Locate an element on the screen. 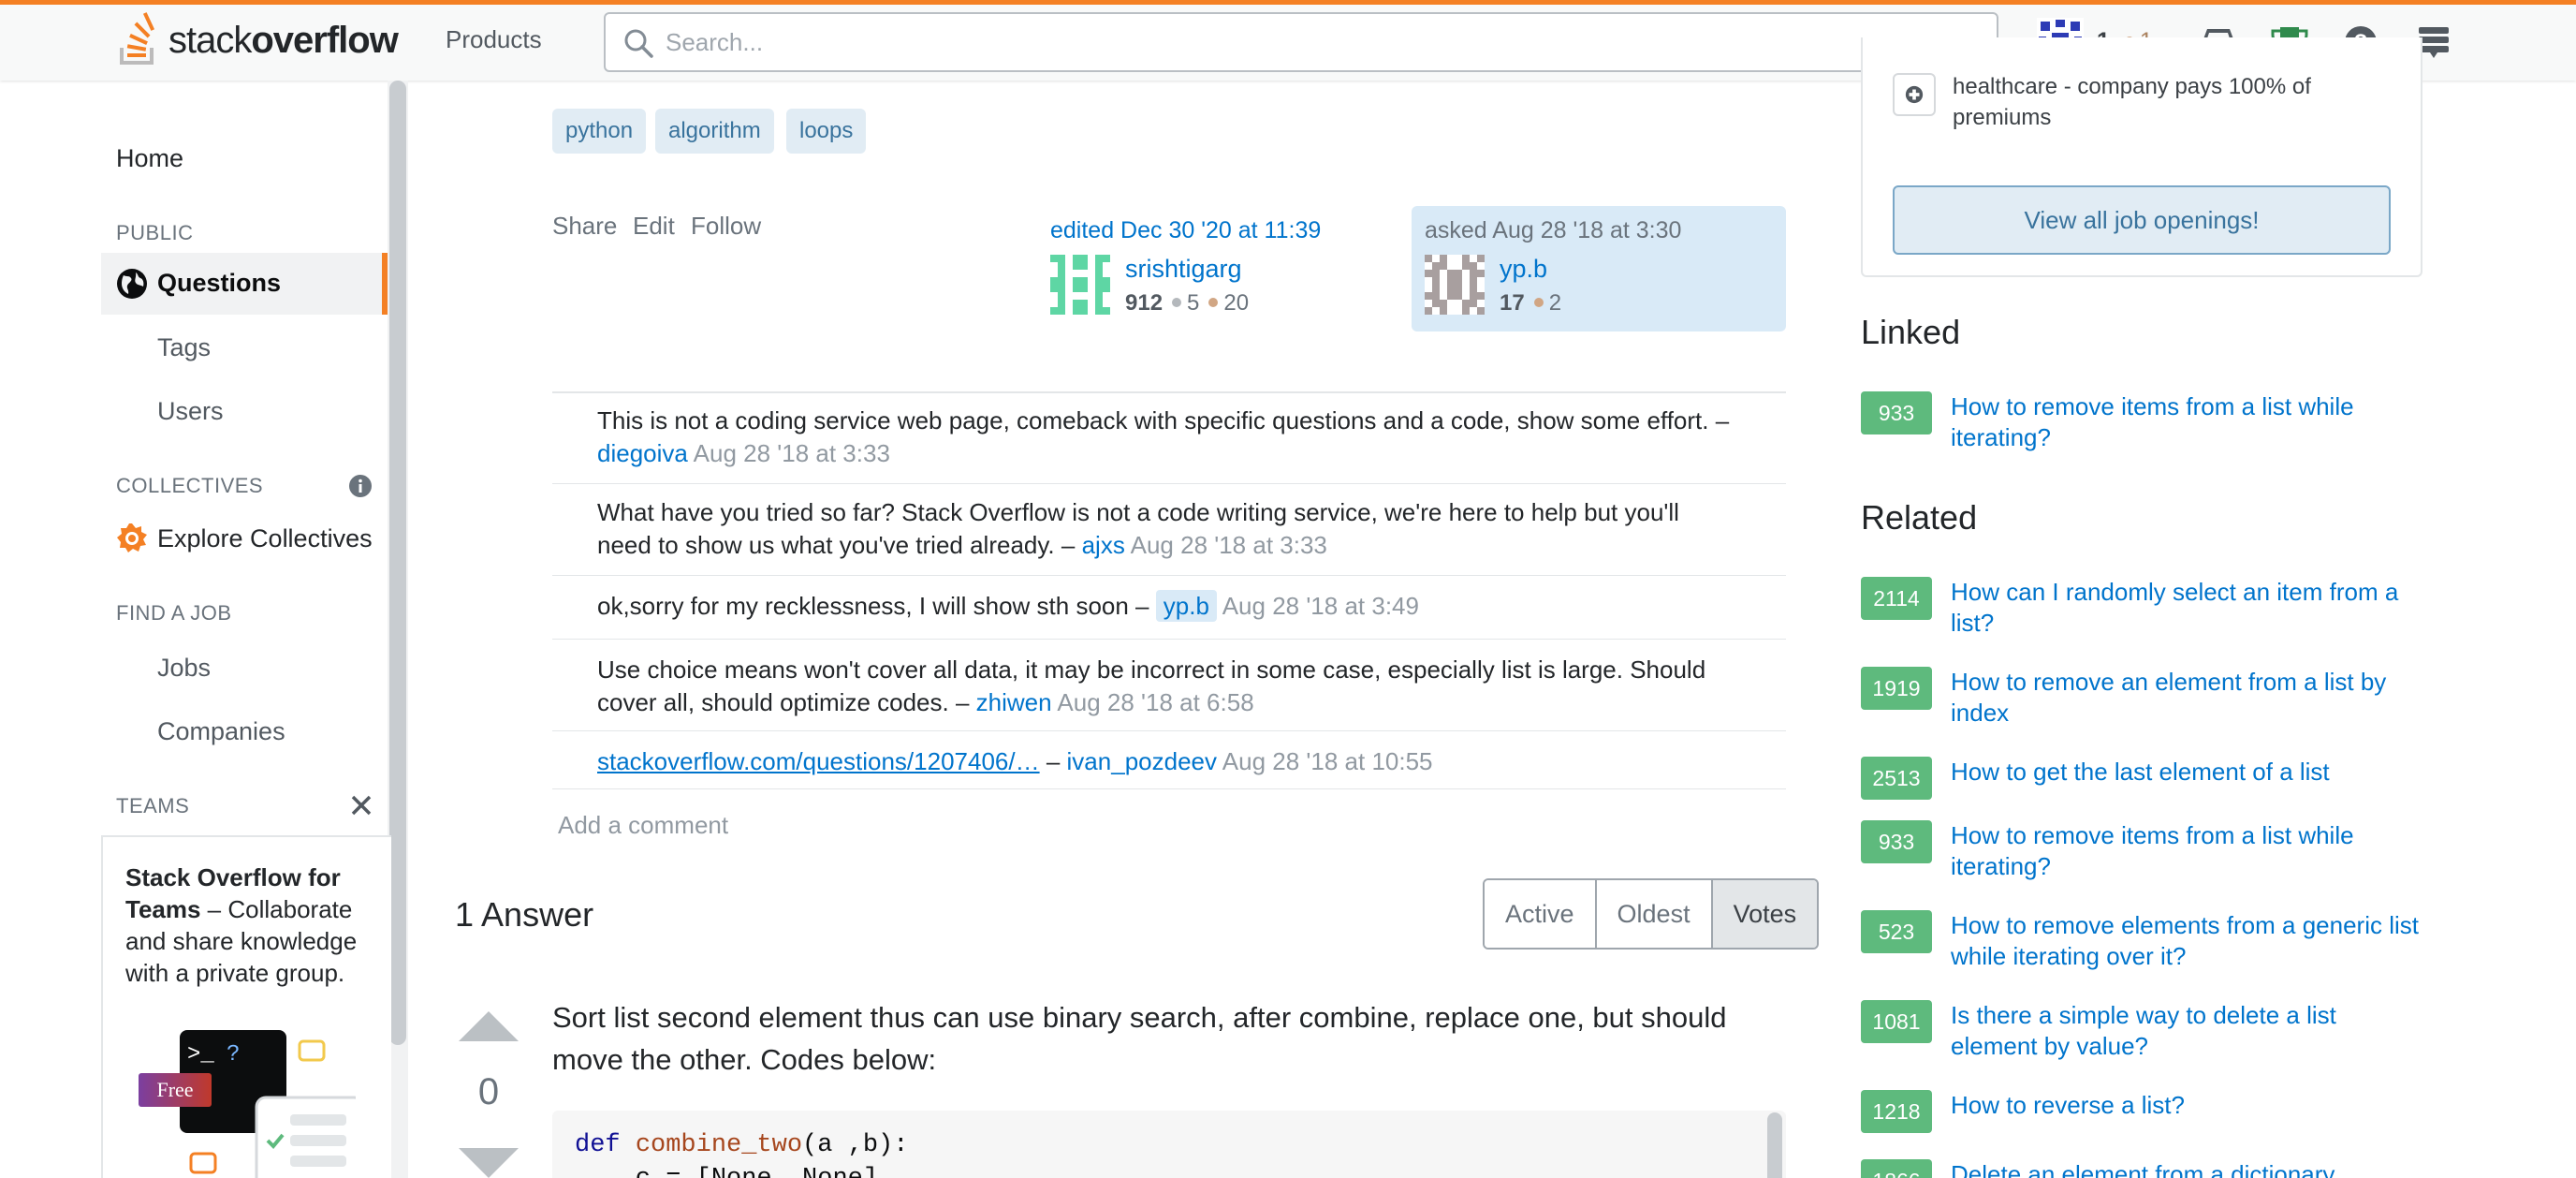 The image size is (2576, 1178). related-heading: Related is located at coordinates (1919, 517).